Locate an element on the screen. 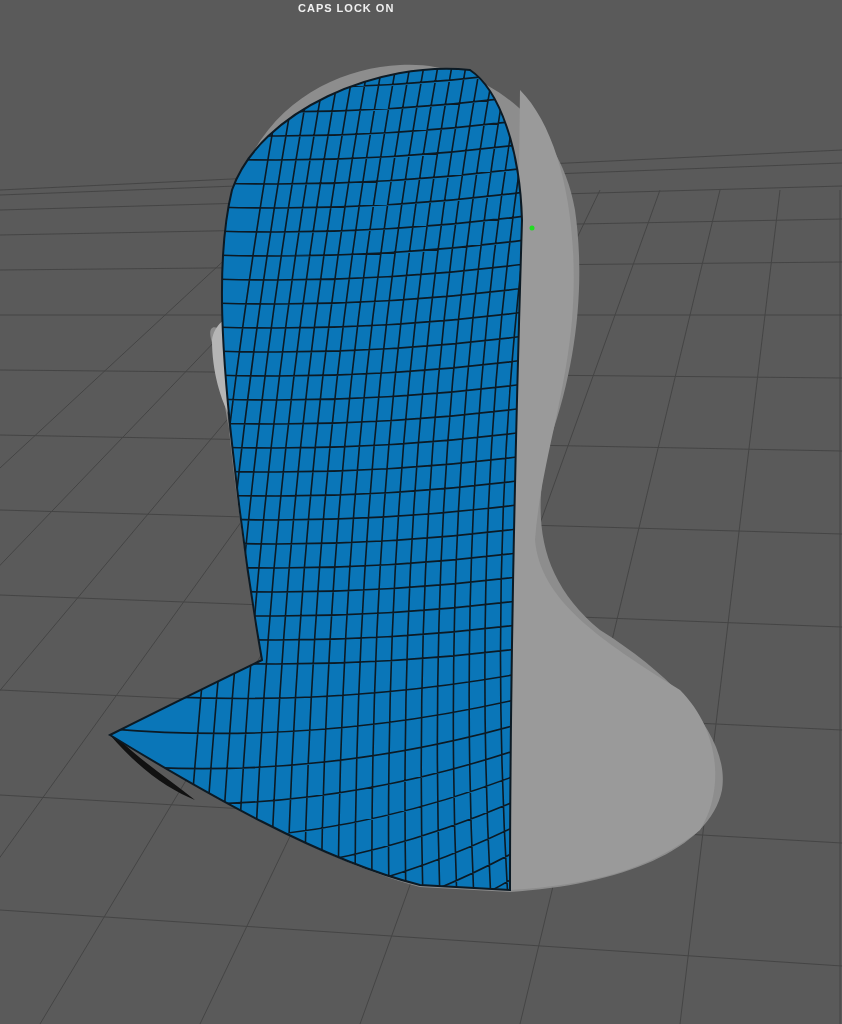  status-text: CAPS LOCK ON is located at coordinates (346, 8).